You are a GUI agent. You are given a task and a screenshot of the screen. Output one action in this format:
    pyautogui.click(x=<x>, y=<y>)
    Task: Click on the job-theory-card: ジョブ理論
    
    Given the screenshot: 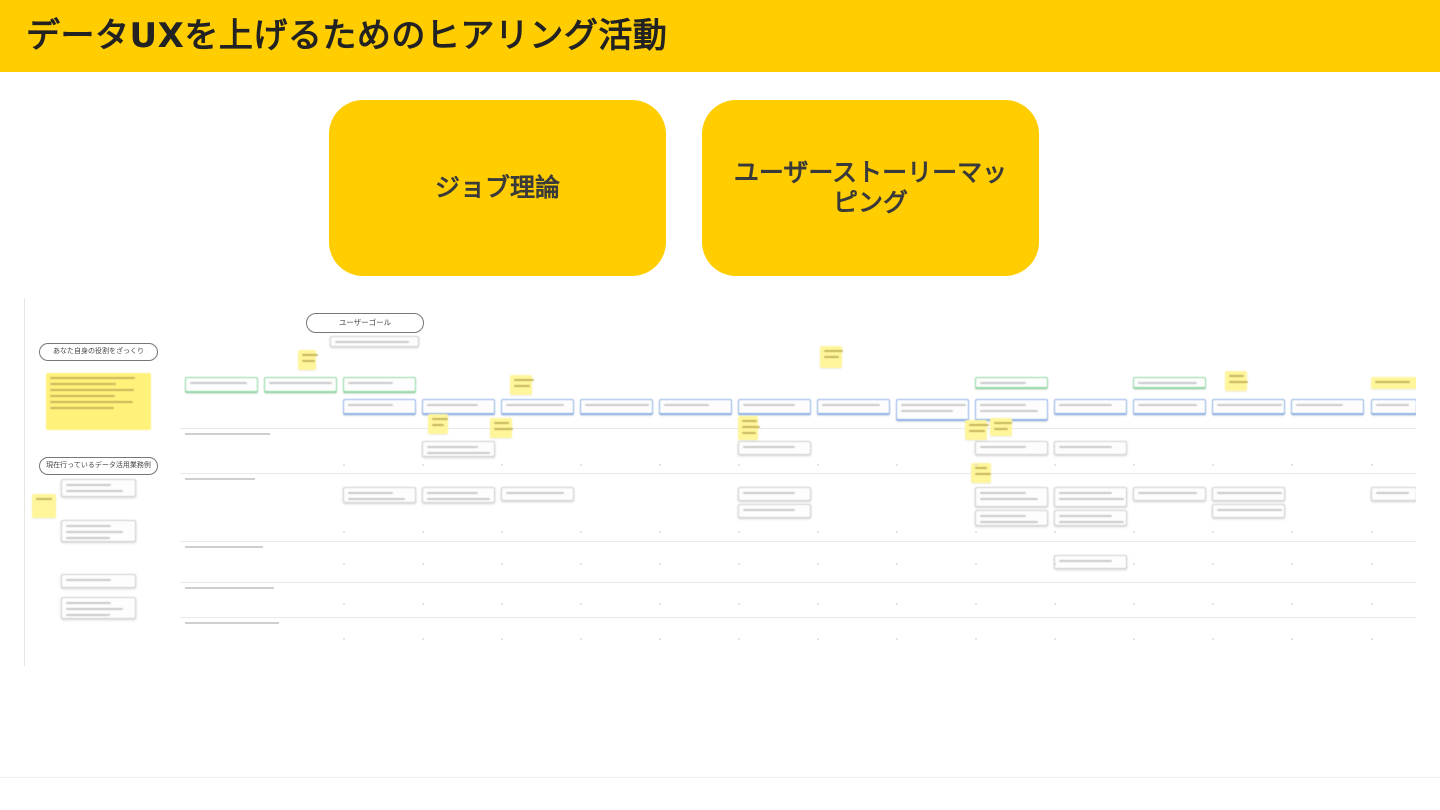 What is the action you would take?
    pyautogui.click(x=497, y=188)
    